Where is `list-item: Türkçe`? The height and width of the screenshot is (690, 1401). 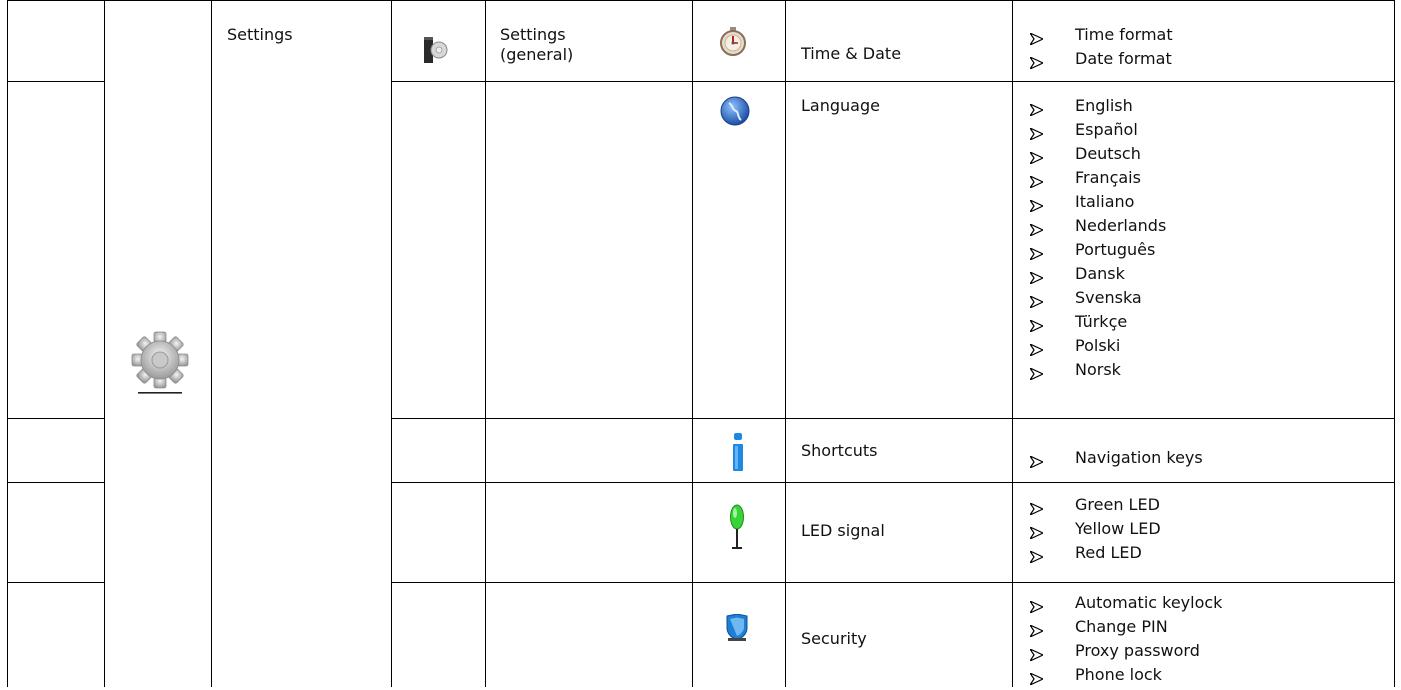
list-item: Türkçe is located at coordinates (1097, 324).